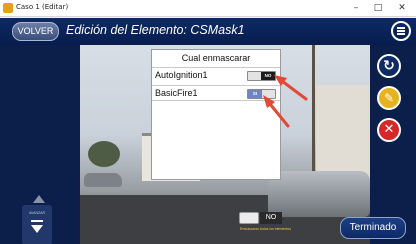 The width and height of the screenshot is (416, 244). Describe the element at coordinates (389, 66) in the screenshot. I see `add-circle-icon: ↻` at that location.